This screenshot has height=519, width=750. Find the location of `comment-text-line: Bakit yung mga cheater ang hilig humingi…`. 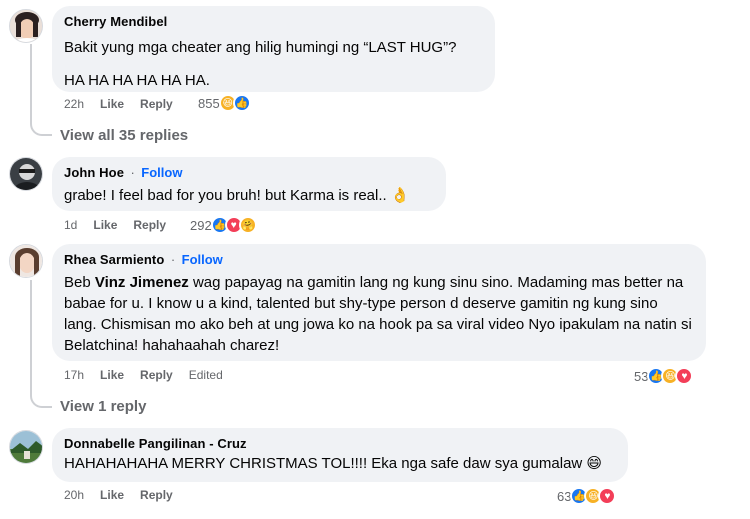

comment-text-line: Bakit yung mga cheater ang hilig humingi… is located at coordinates (260, 47).